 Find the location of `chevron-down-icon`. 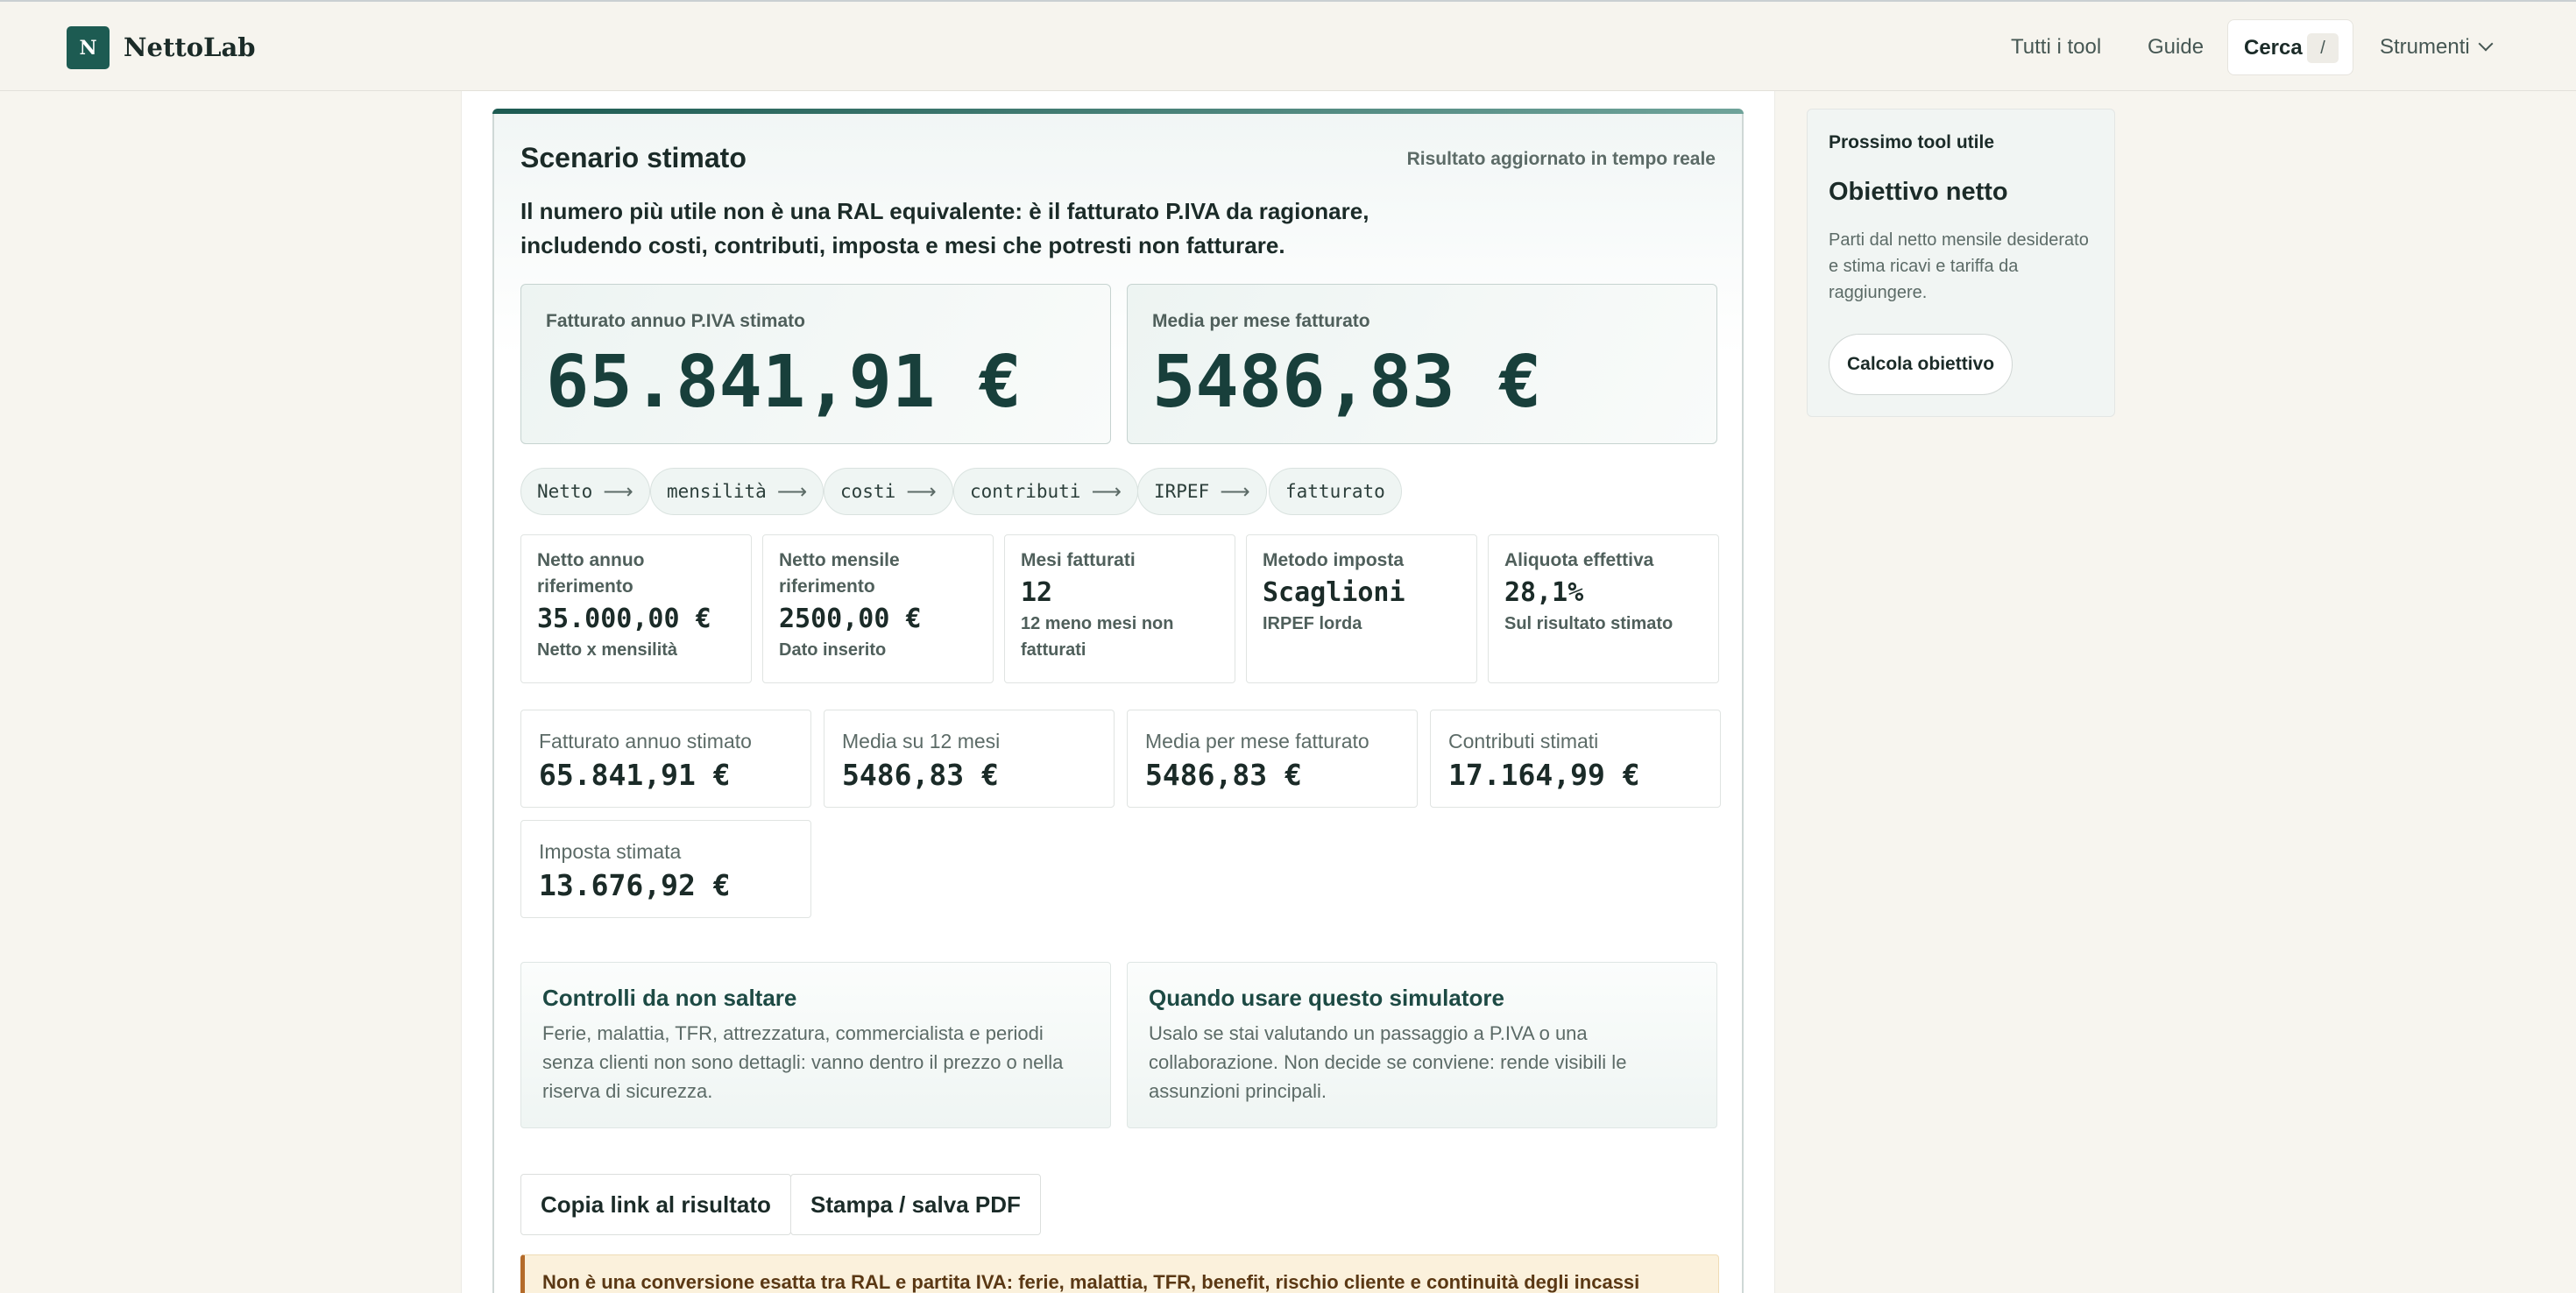

chevron-down-icon is located at coordinates (2486, 44).